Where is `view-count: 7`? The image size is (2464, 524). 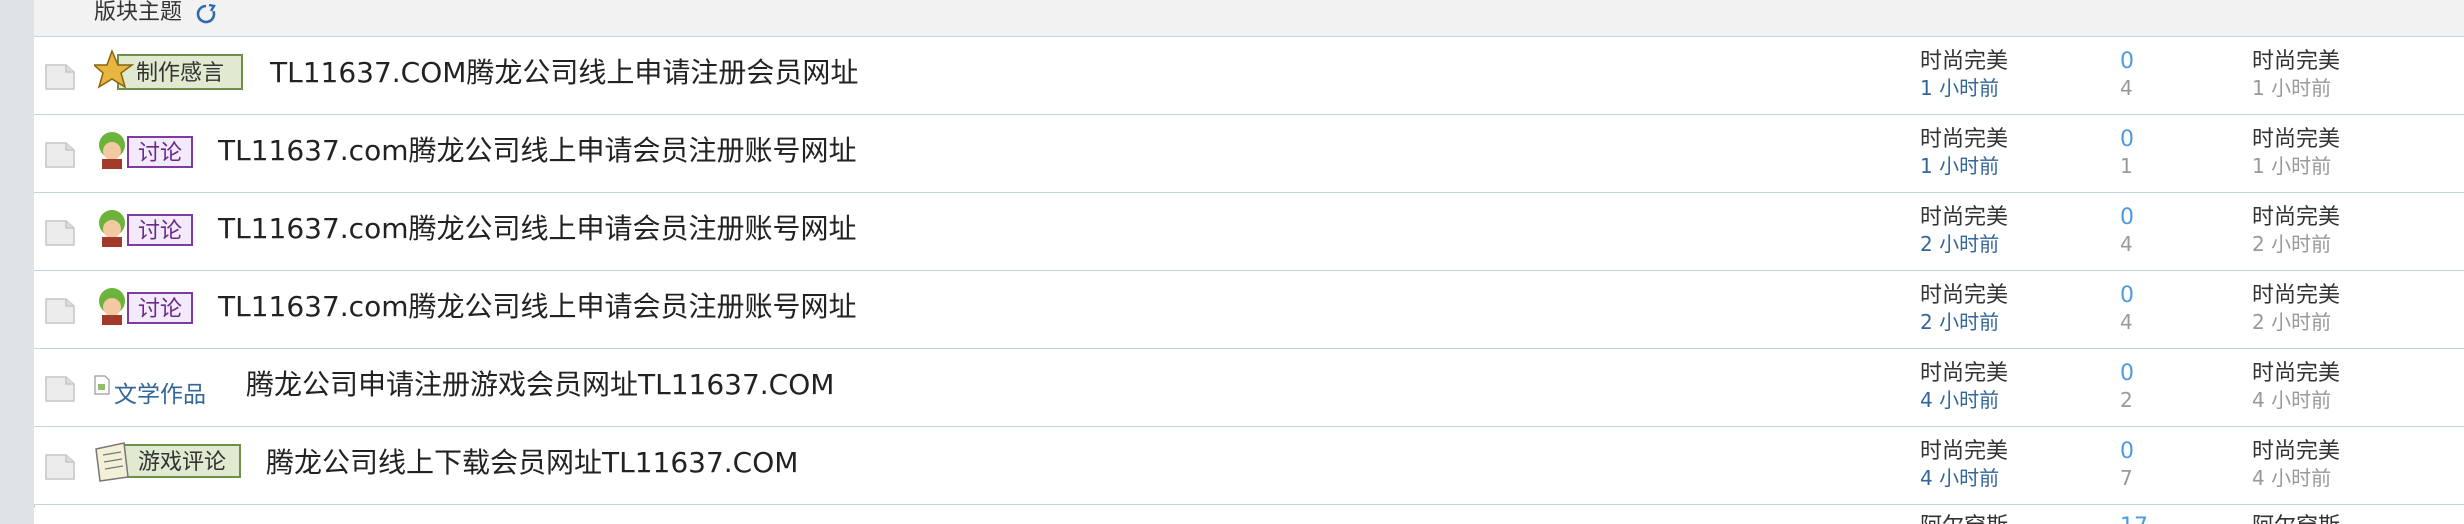 view-count: 7 is located at coordinates (2126, 478).